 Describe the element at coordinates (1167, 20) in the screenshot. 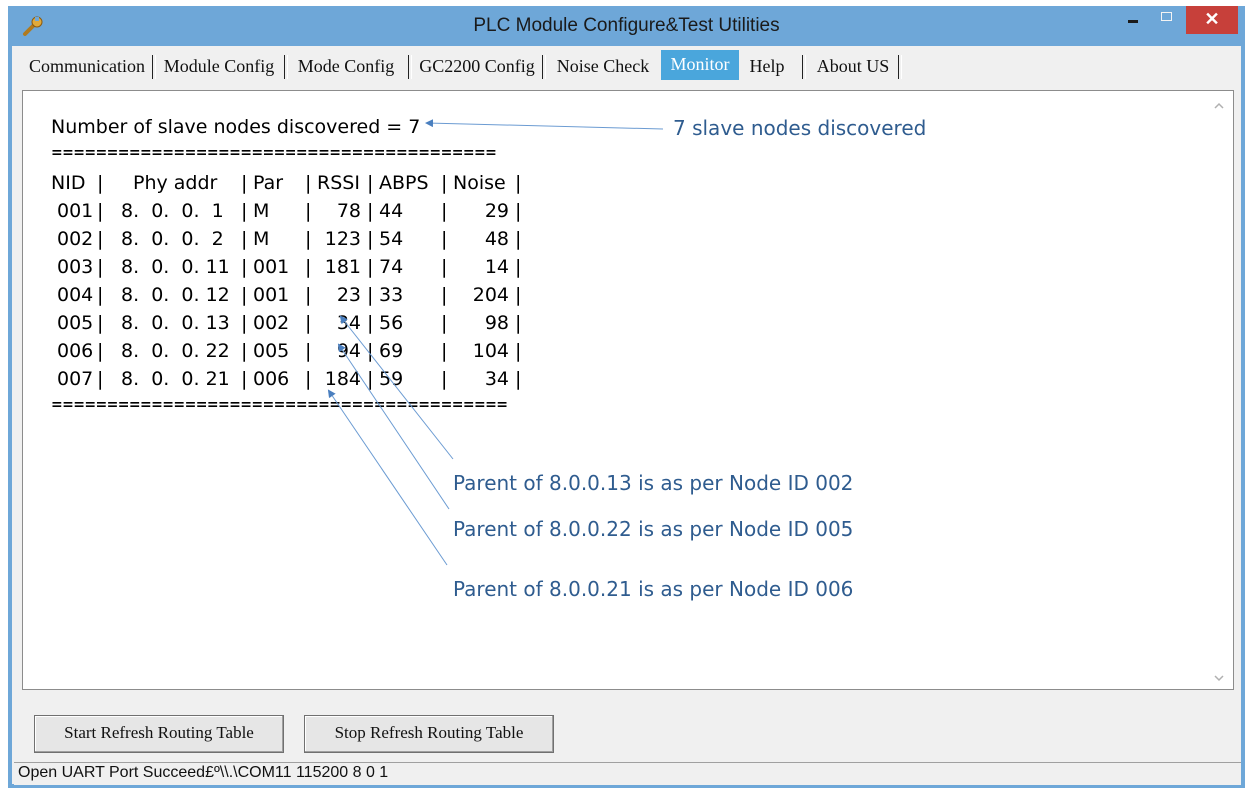

I see `maximize-button` at that location.